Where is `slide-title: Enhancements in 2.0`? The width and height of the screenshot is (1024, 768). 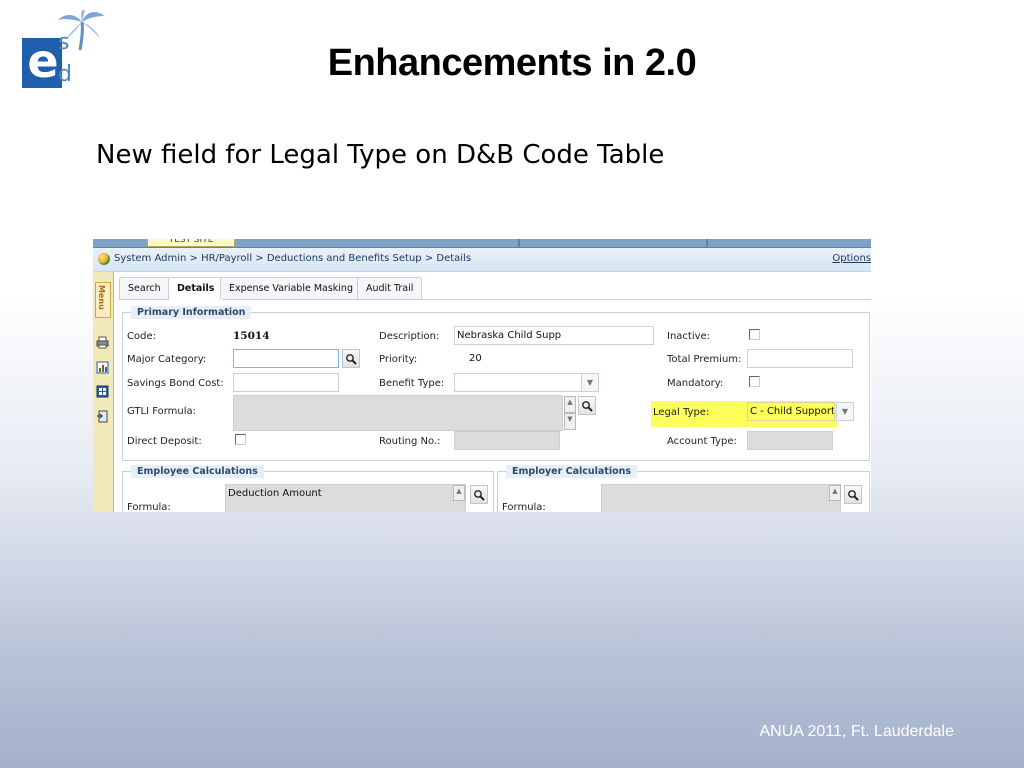
slide-title: Enhancements in 2.0 is located at coordinates (512, 63).